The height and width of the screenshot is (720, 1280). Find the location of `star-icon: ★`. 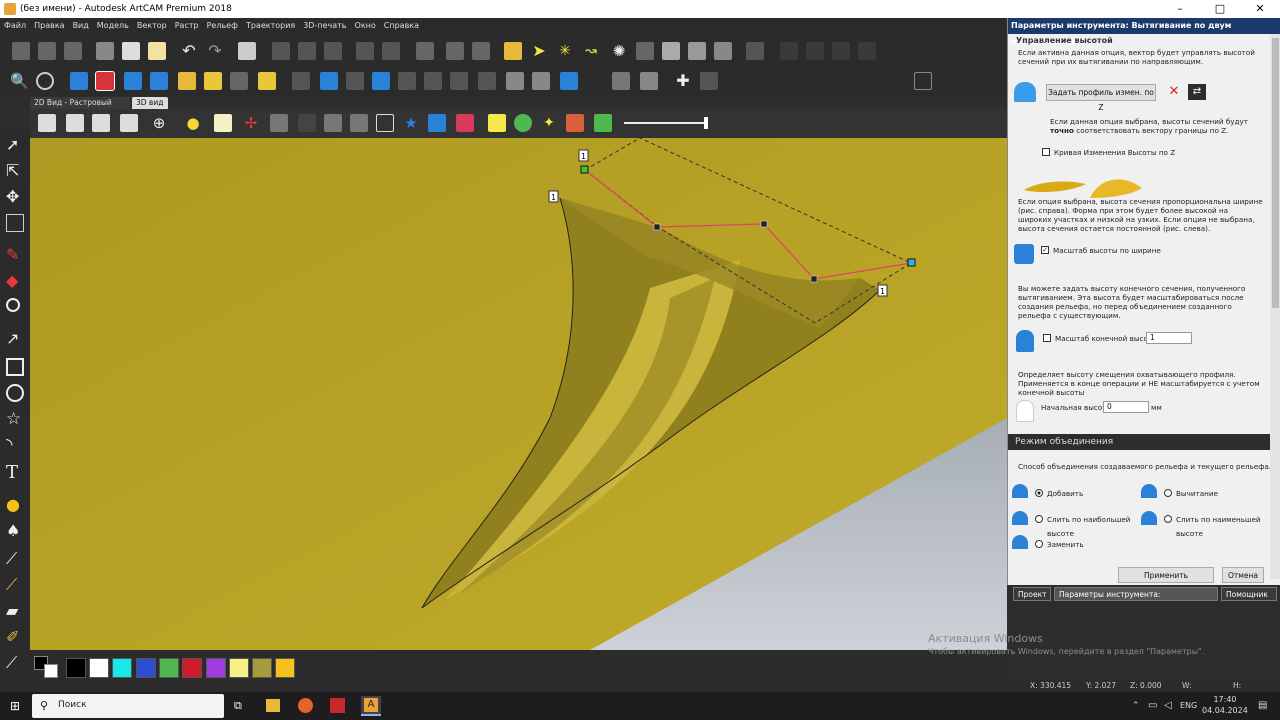

star-icon: ★ is located at coordinates (411, 123).